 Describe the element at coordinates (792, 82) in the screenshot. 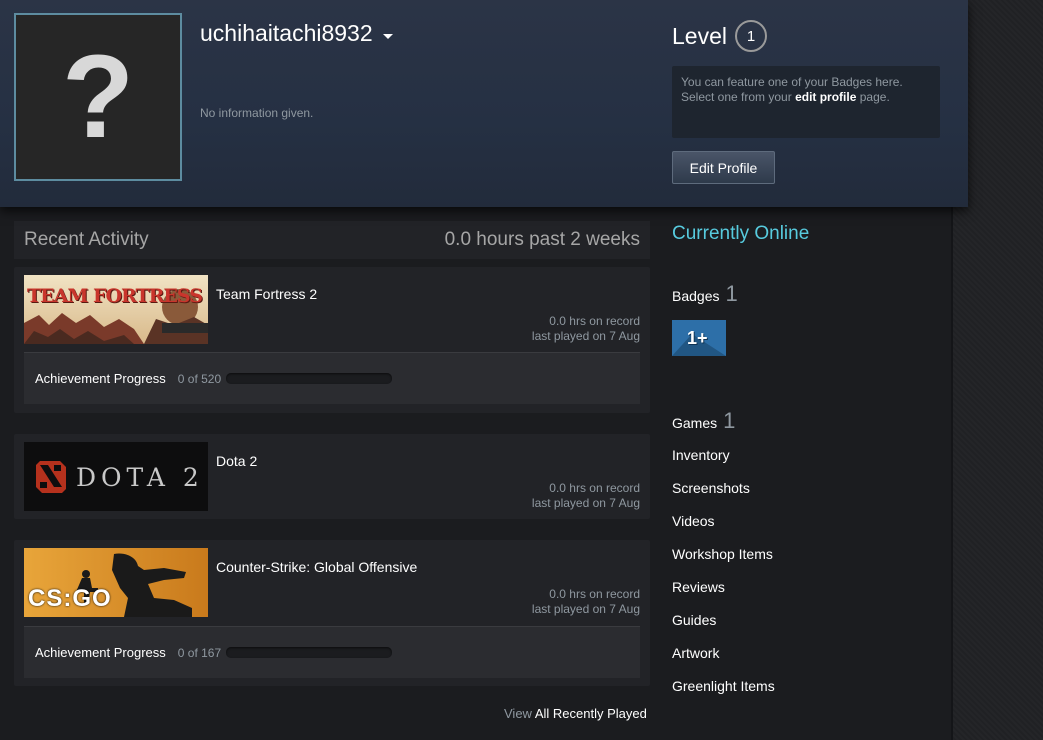

I see `featured-badge-text: You can feature one of your Badges here.` at that location.